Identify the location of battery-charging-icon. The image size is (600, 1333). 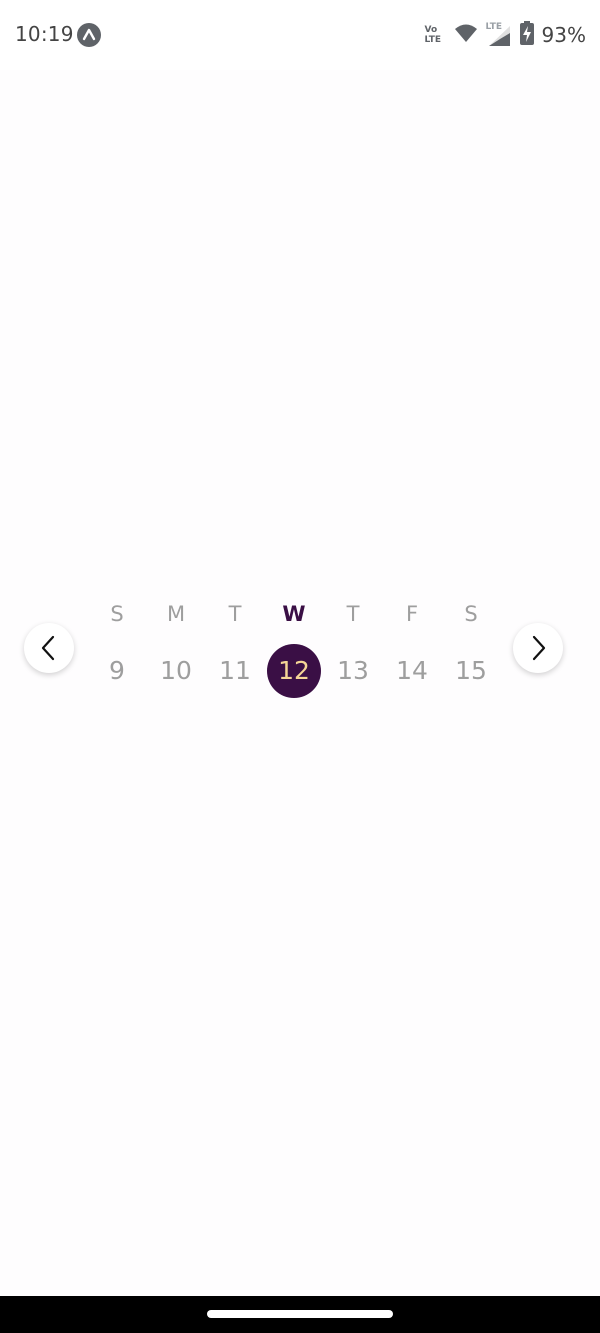
(526, 35).